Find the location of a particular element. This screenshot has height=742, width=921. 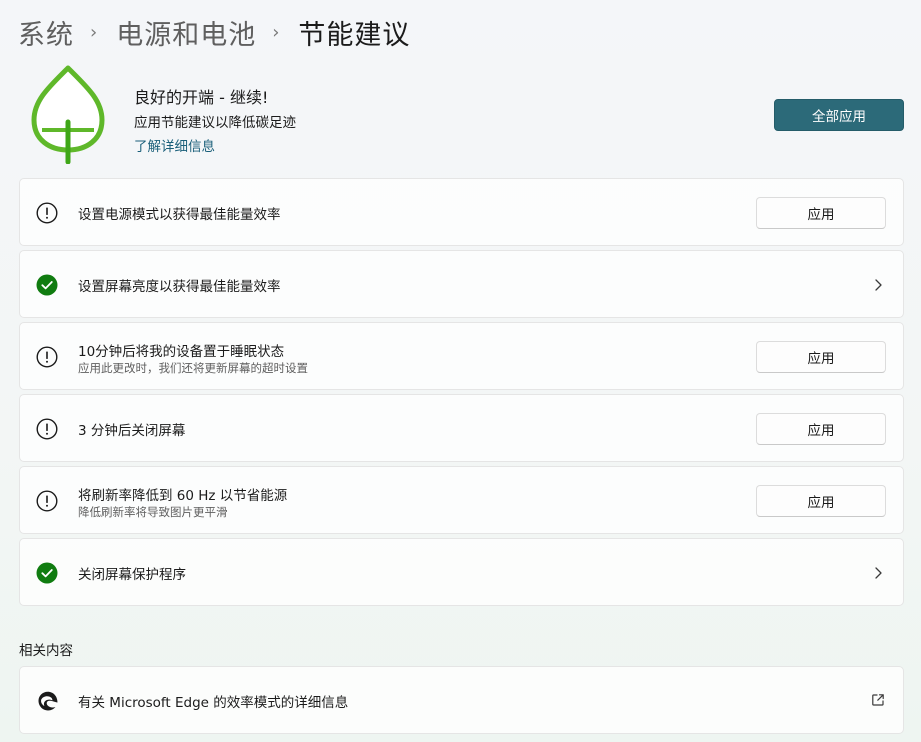

recommendation-title: 设置电源模式以获得最佳能量效率 is located at coordinates (179, 215).